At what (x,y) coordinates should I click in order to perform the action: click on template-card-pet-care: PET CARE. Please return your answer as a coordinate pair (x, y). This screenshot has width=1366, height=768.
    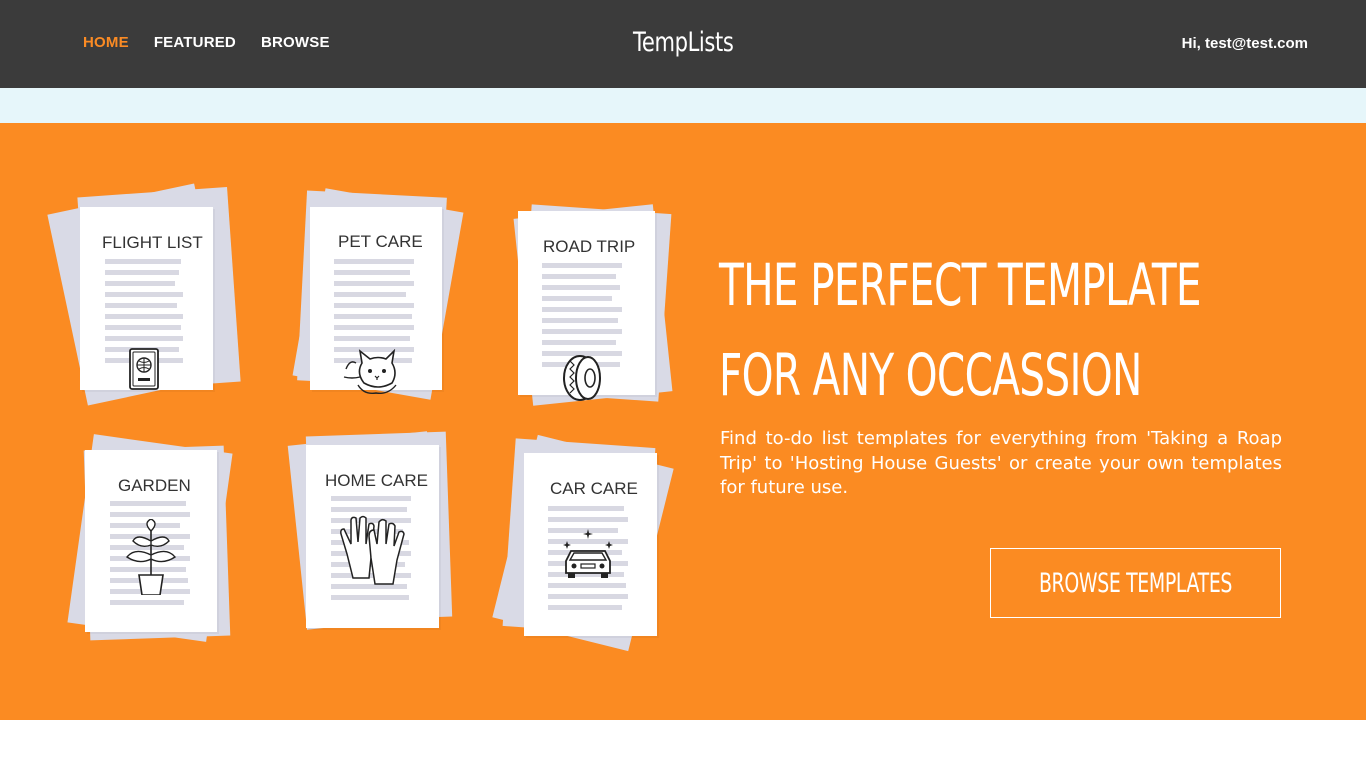
    Looking at the image, I should click on (377, 298).